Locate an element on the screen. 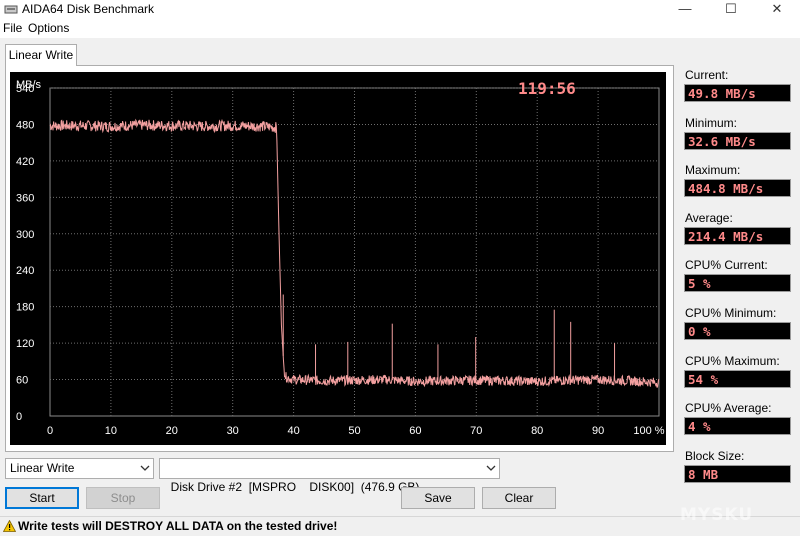 This screenshot has height=536, width=800. stat-label: Block Size: is located at coordinates (715, 456).